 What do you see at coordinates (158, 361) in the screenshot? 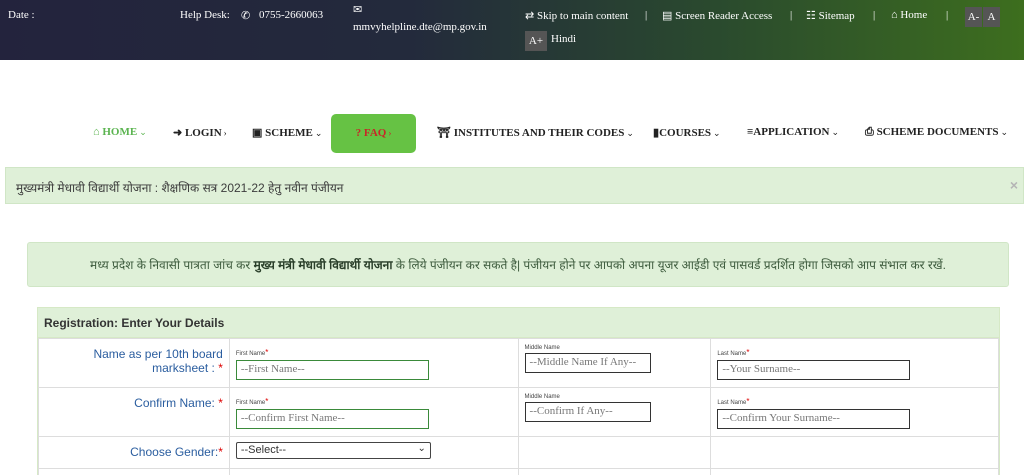
I see `name-label: Name as per 10th board marksheet :` at bounding box center [158, 361].